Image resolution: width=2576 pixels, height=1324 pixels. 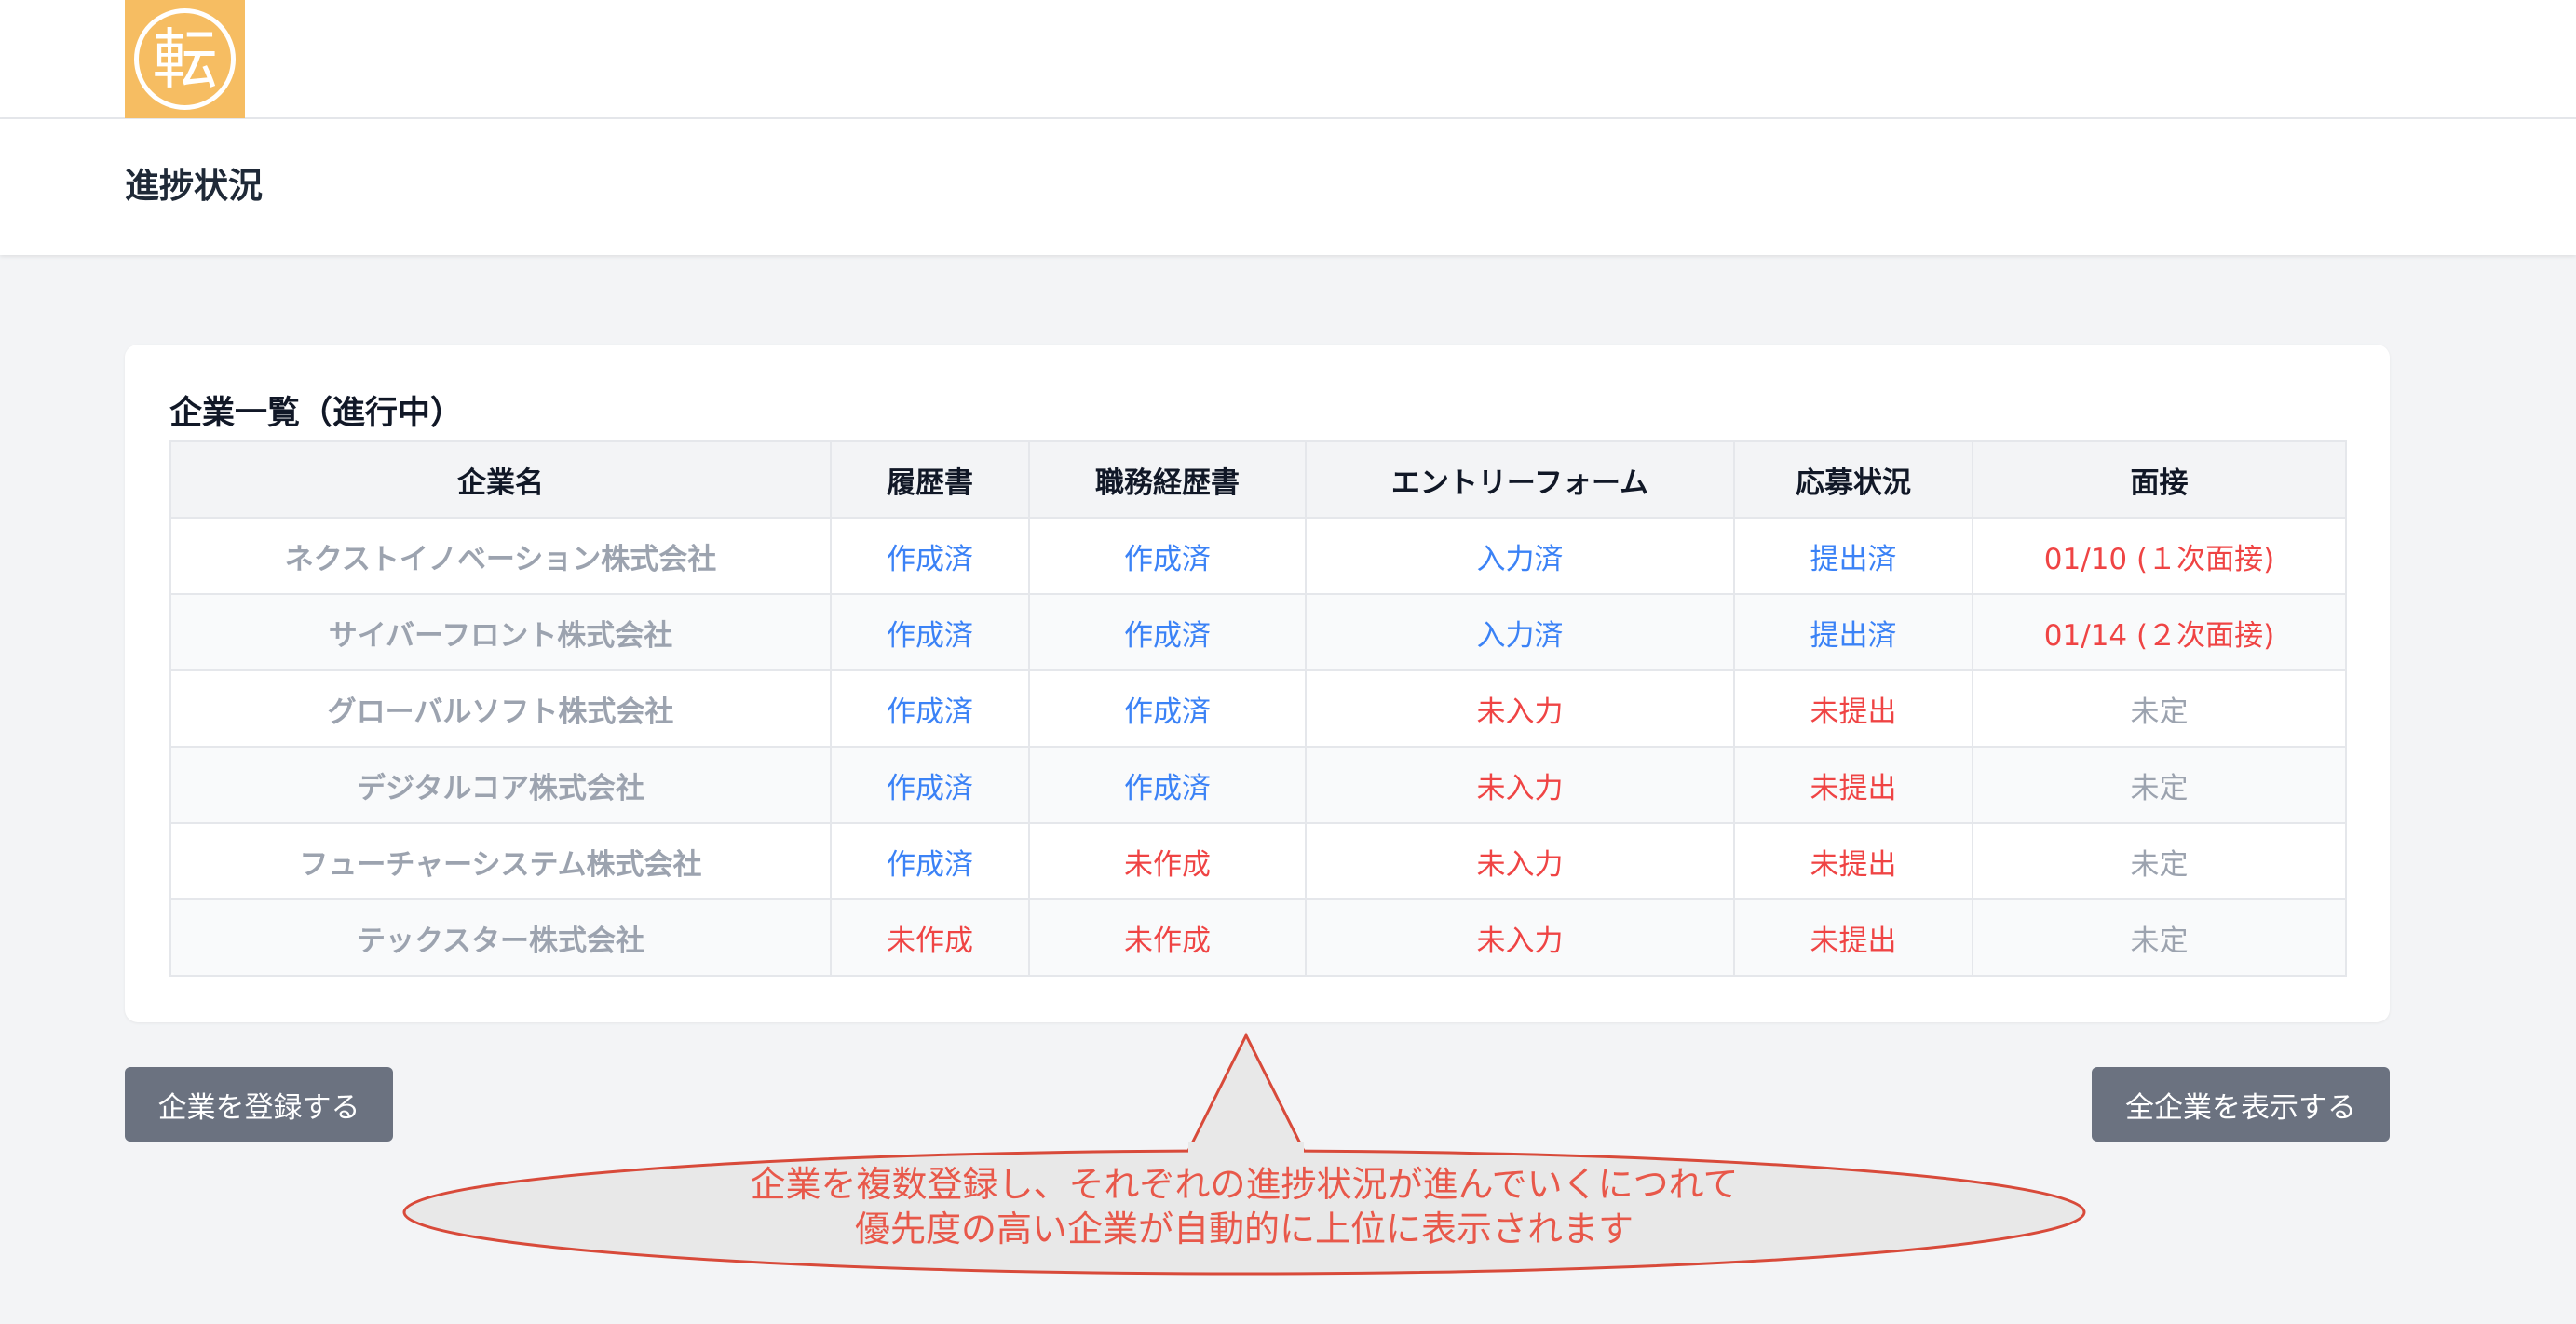 I want to click on page-title: 進捗状況, so click(x=194, y=186).